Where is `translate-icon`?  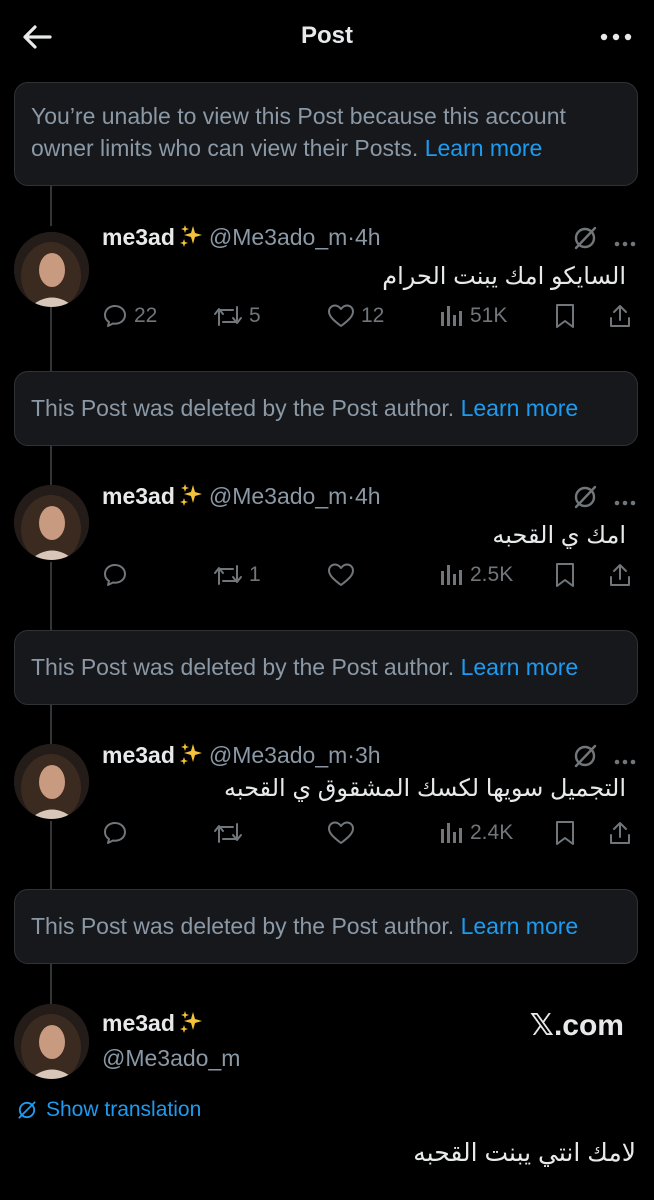
translate-icon is located at coordinates (27, 1110).